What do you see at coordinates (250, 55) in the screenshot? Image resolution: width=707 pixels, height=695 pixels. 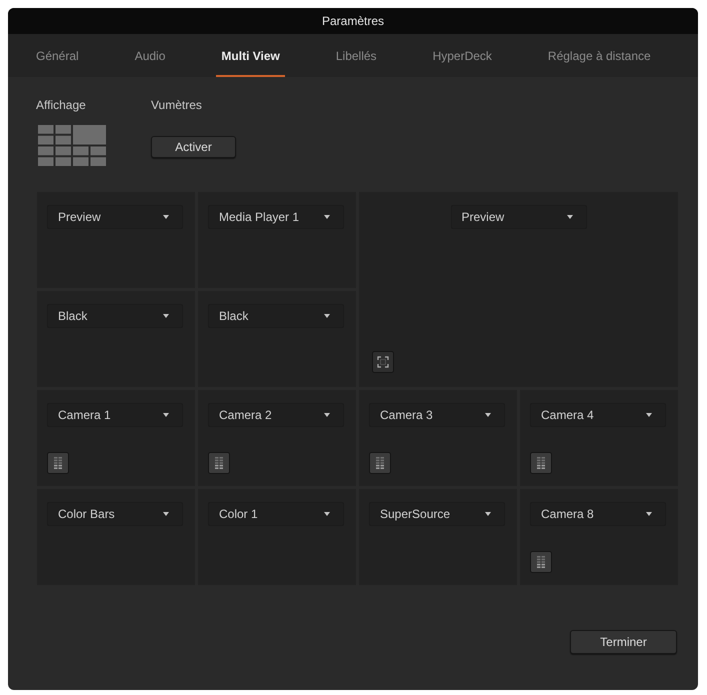 I see `tab: Multi View` at bounding box center [250, 55].